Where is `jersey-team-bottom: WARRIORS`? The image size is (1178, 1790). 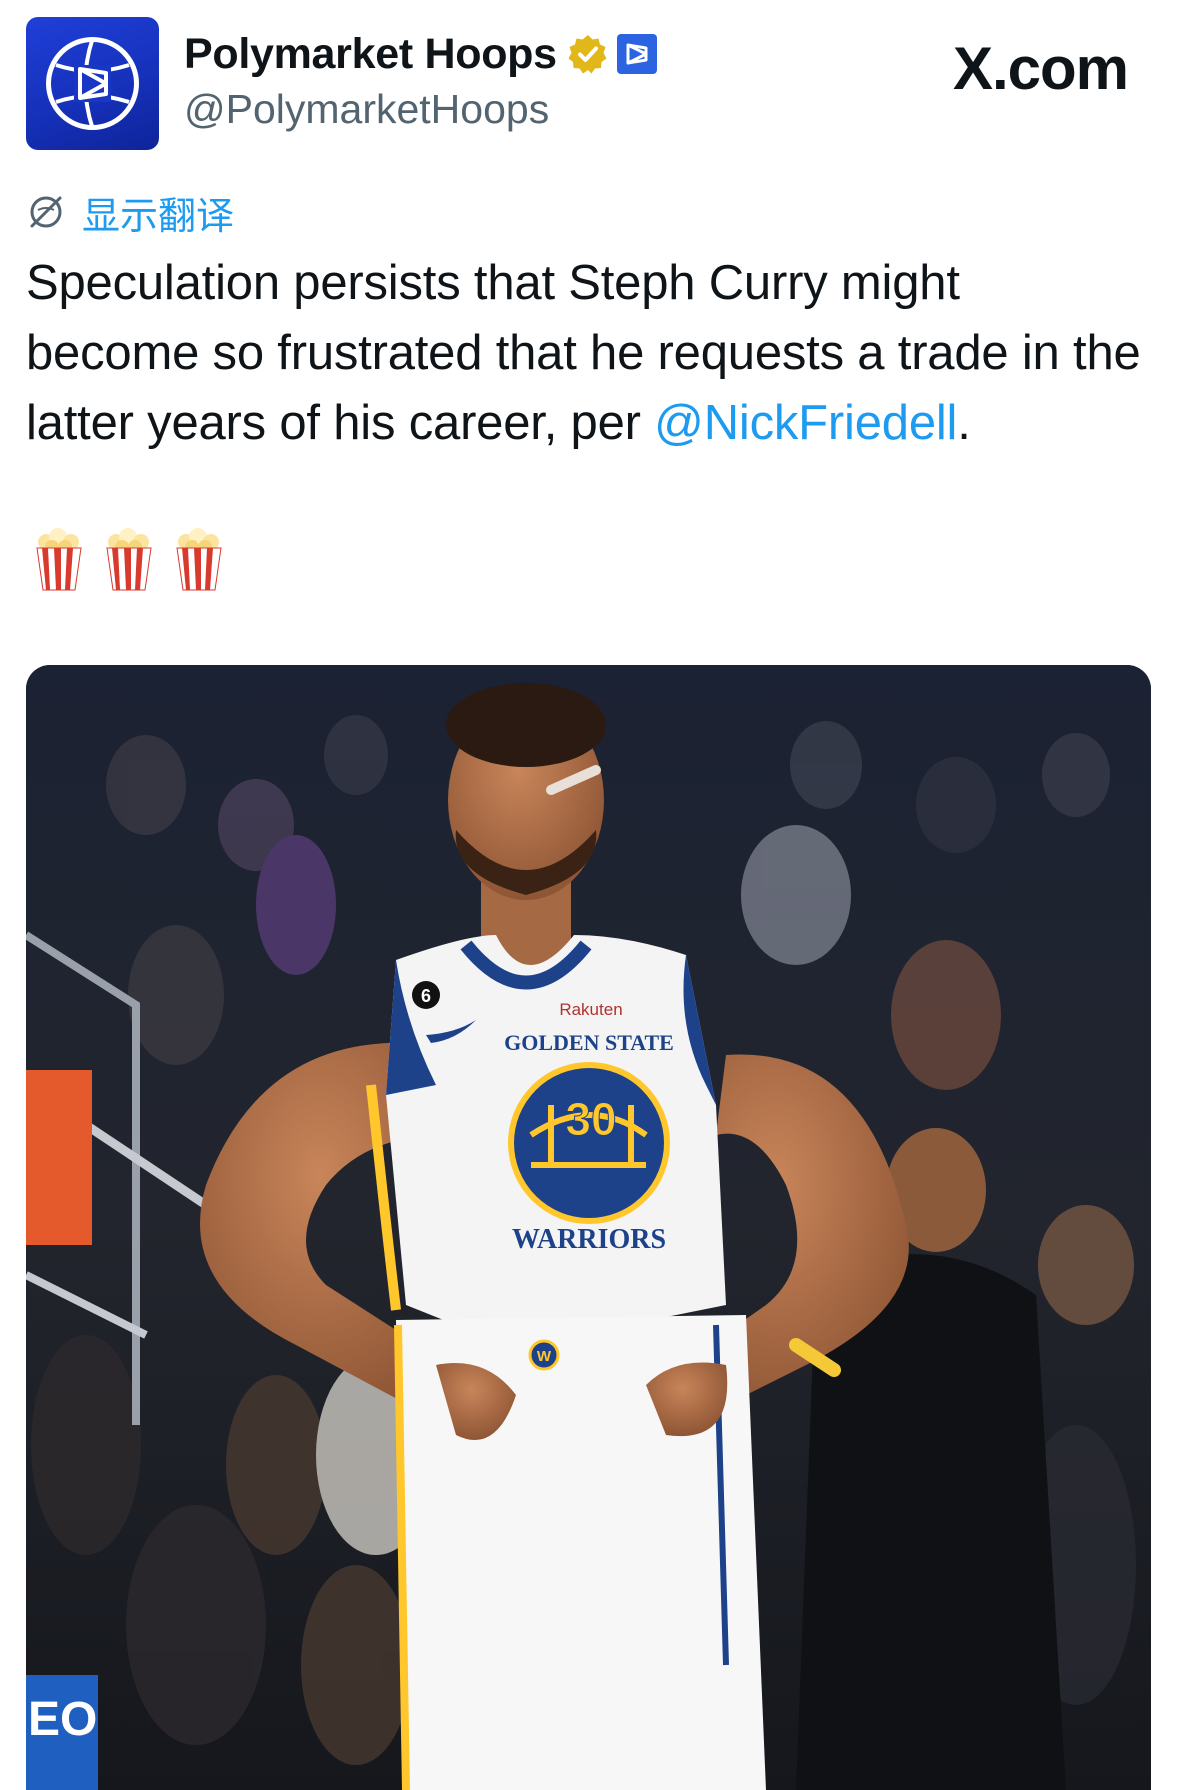 jersey-team-bottom: WARRIORS is located at coordinates (589, 1239).